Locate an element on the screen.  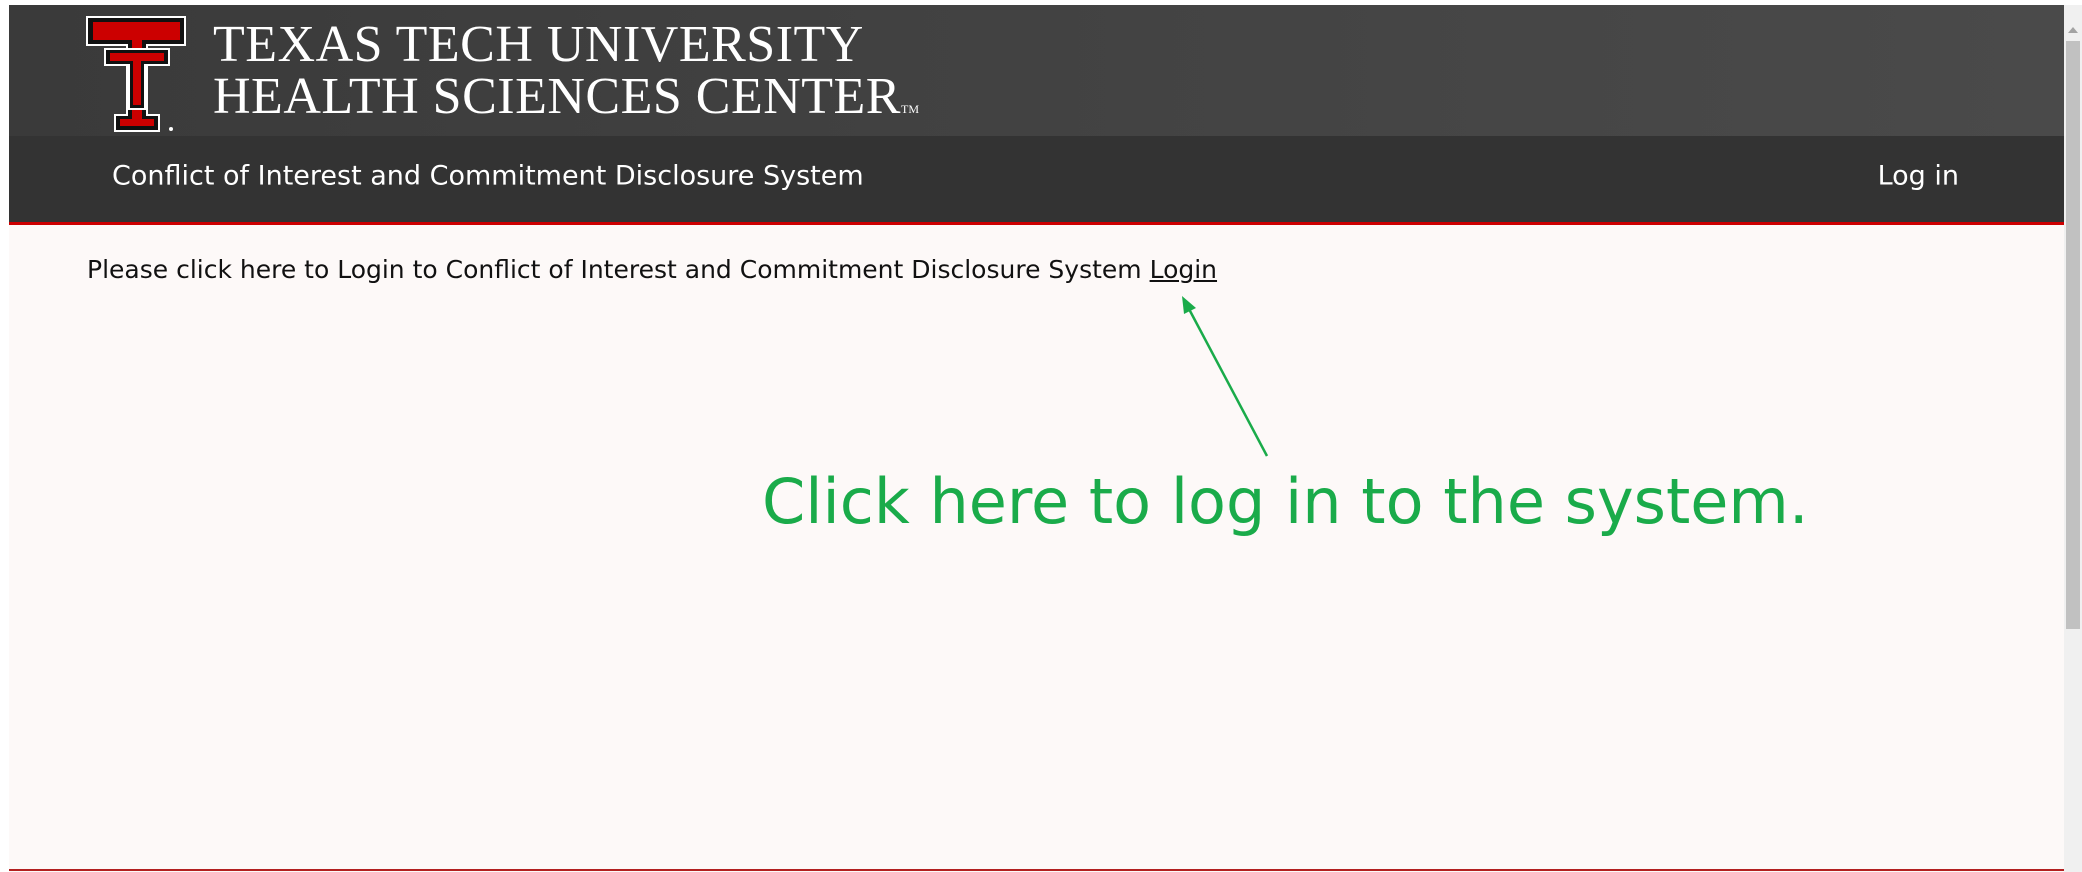
wordmark-line-2: HEALTH SCIENCES CENTERTM is located at coordinates (566, 103).